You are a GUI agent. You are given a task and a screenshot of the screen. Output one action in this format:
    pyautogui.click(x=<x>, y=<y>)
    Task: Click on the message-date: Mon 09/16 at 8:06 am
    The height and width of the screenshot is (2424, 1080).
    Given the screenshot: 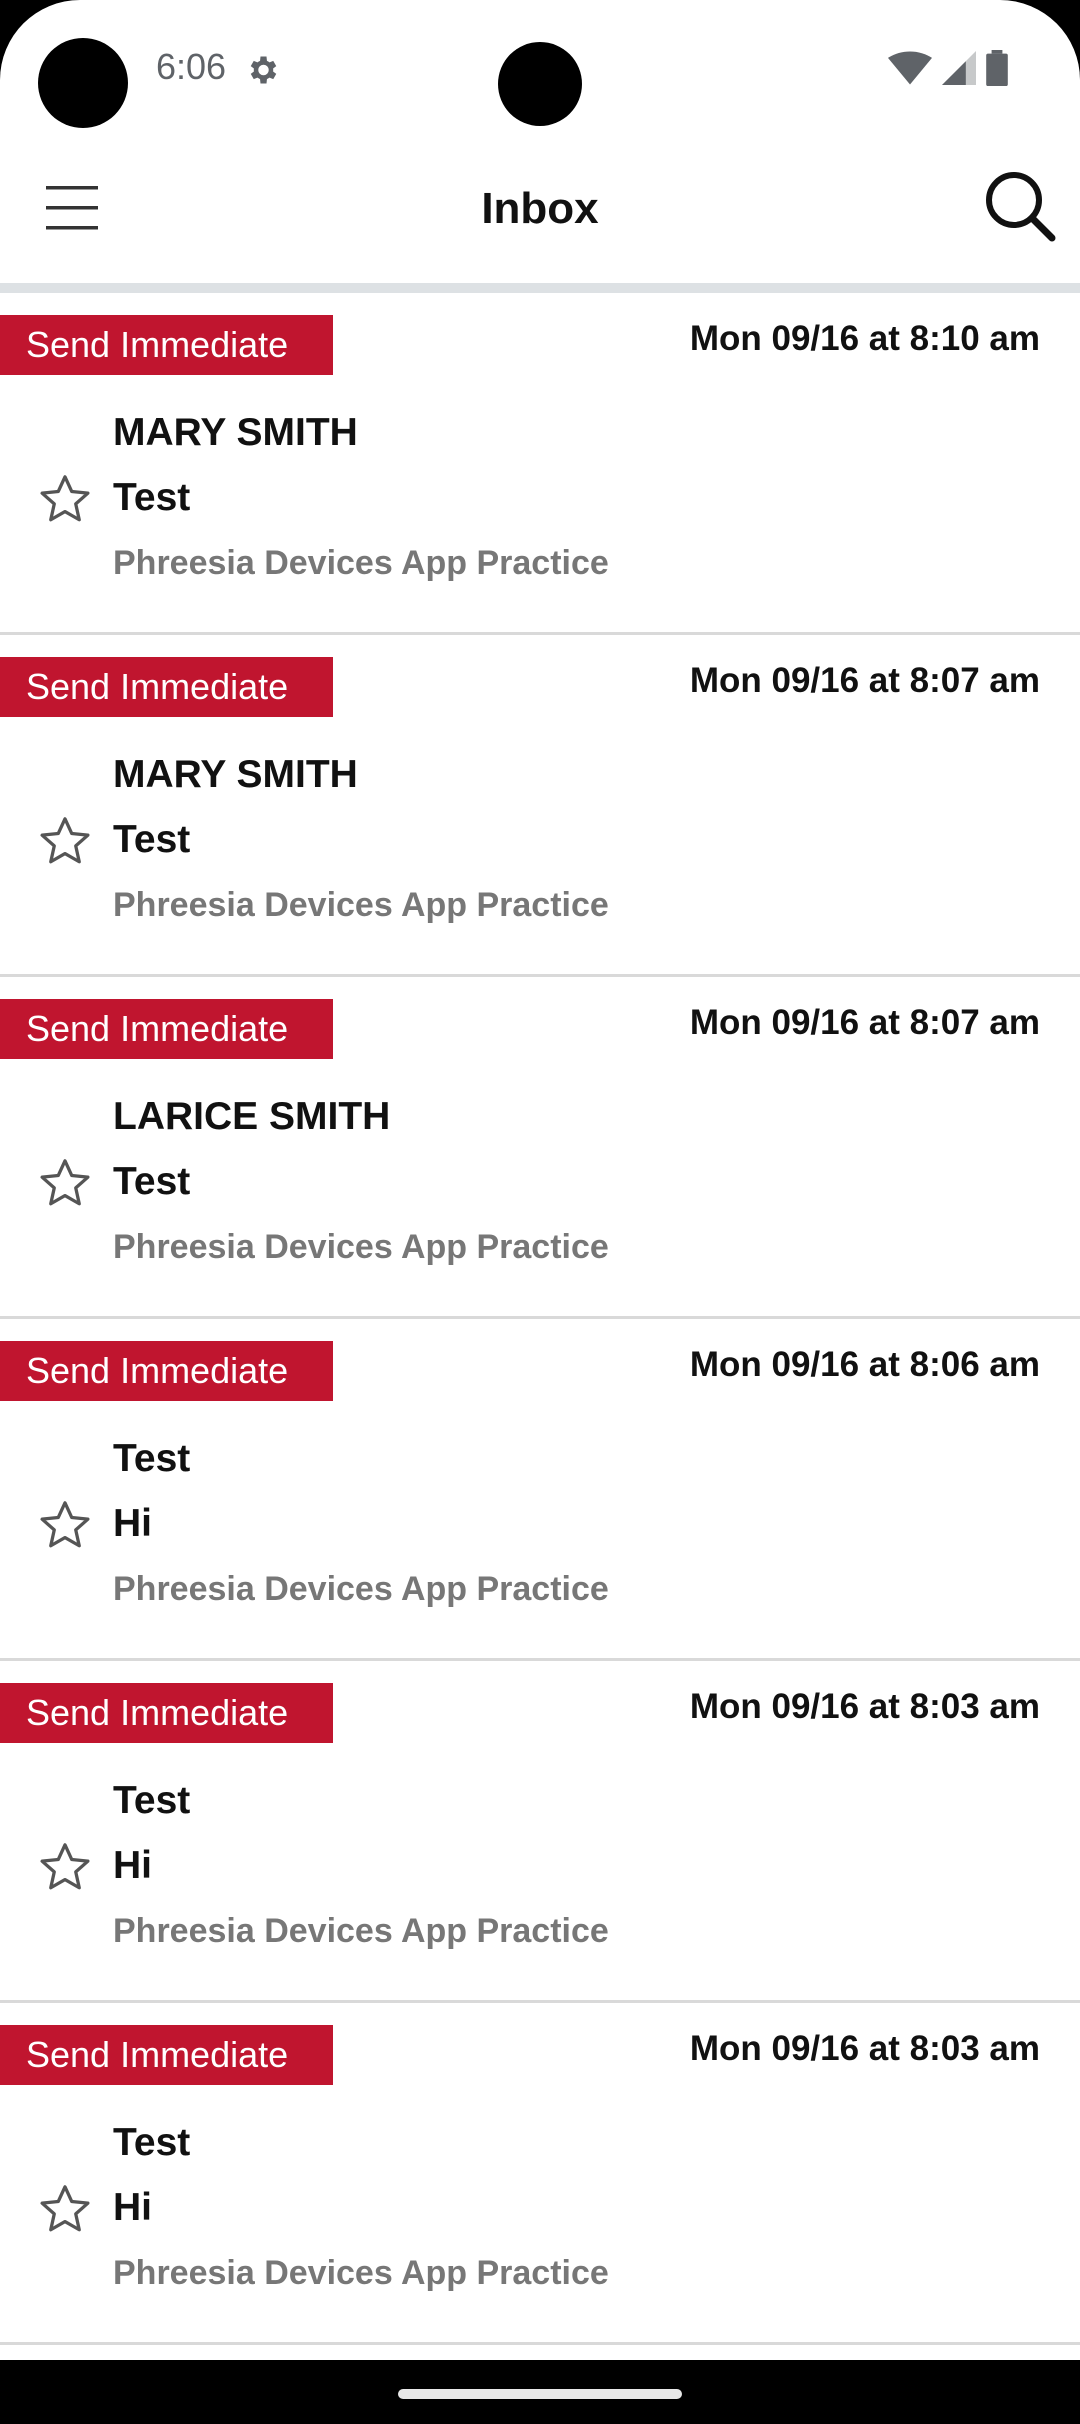 What is the action you would take?
    pyautogui.click(x=864, y=1364)
    